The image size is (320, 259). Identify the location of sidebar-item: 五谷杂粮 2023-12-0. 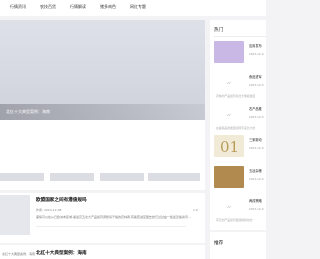
(240, 181).